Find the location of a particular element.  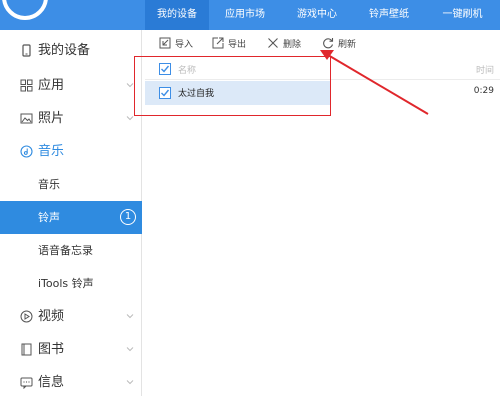

sidebar-item-label: 音乐 is located at coordinates (51, 151).